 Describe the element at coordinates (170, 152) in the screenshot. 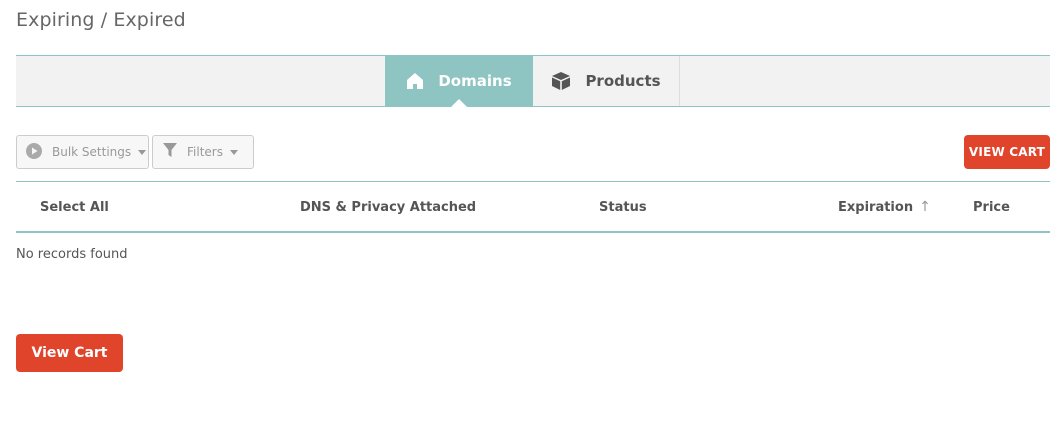

I see `filter-icon` at that location.